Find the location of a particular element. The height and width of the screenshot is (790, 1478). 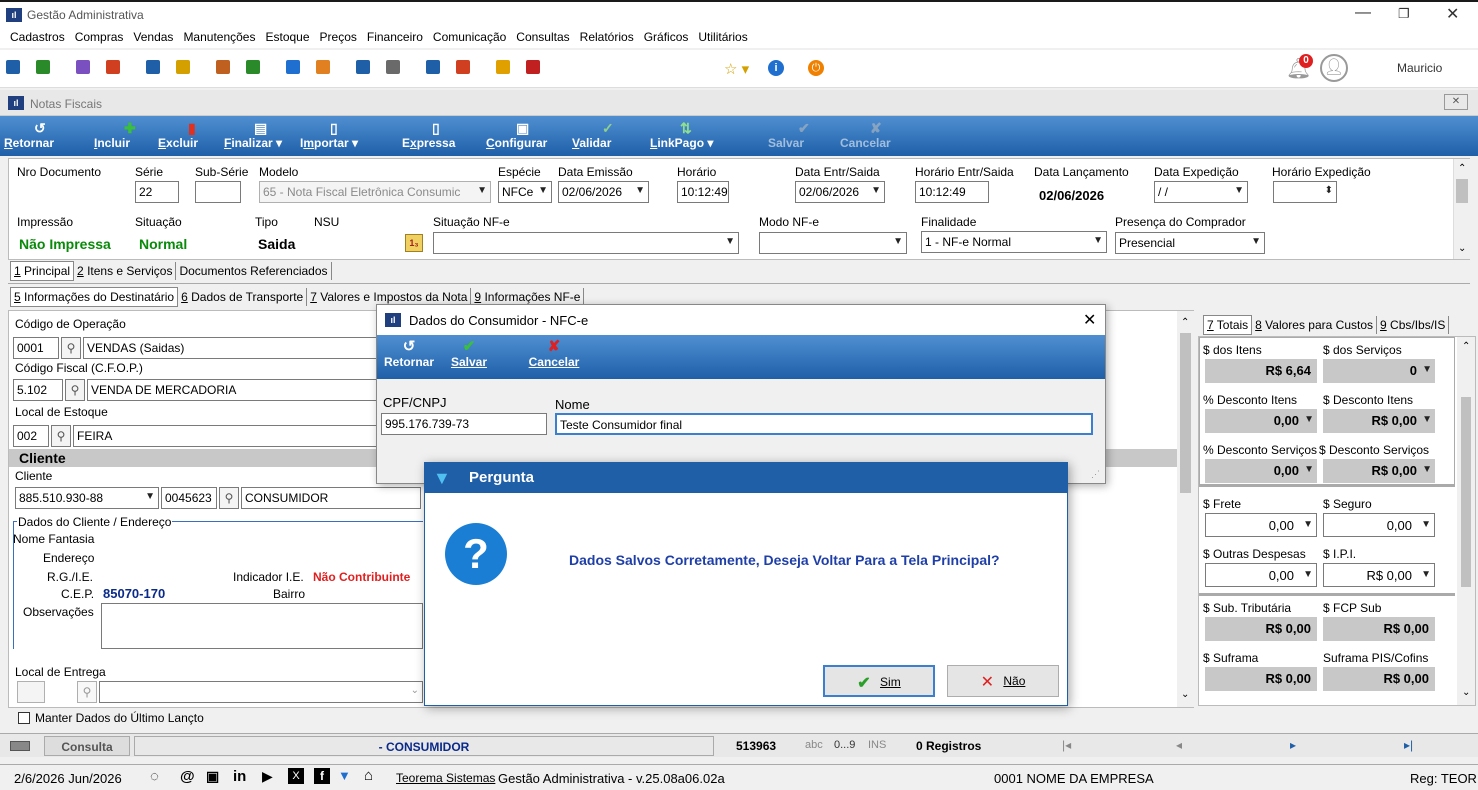

facebook-icon: f is located at coordinates (322, 776).